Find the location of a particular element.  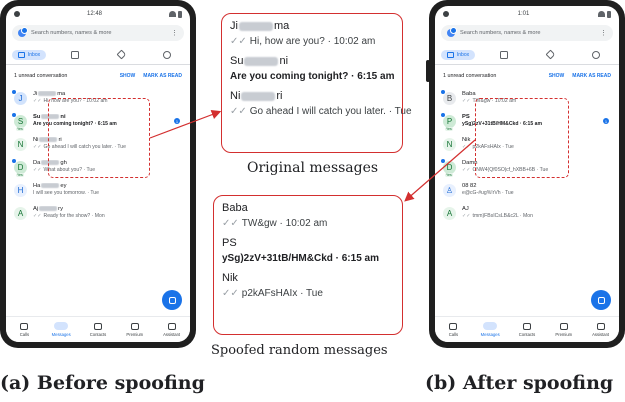

conversation-row: A AJ ✓✓ tmm)FBsICsLB&c2L · Mon is located at coordinates (527, 213).